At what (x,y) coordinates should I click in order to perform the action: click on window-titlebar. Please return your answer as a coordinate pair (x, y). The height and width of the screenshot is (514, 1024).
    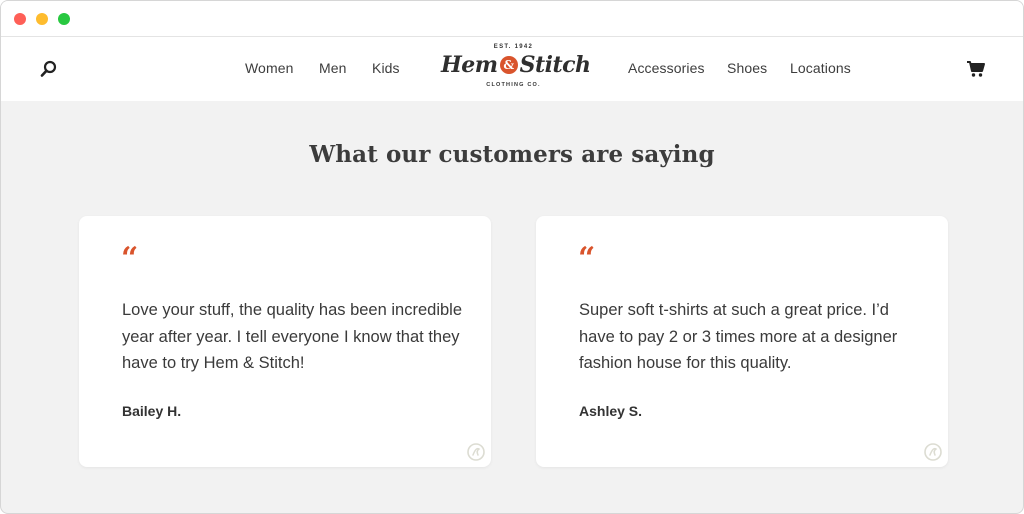
    Looking at the image, I should click on (512, 19).